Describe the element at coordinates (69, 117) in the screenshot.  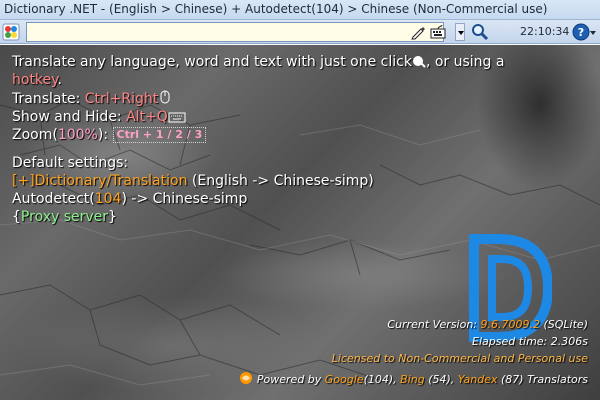
I see `show-hide-label: Show and Hide:` at that location.